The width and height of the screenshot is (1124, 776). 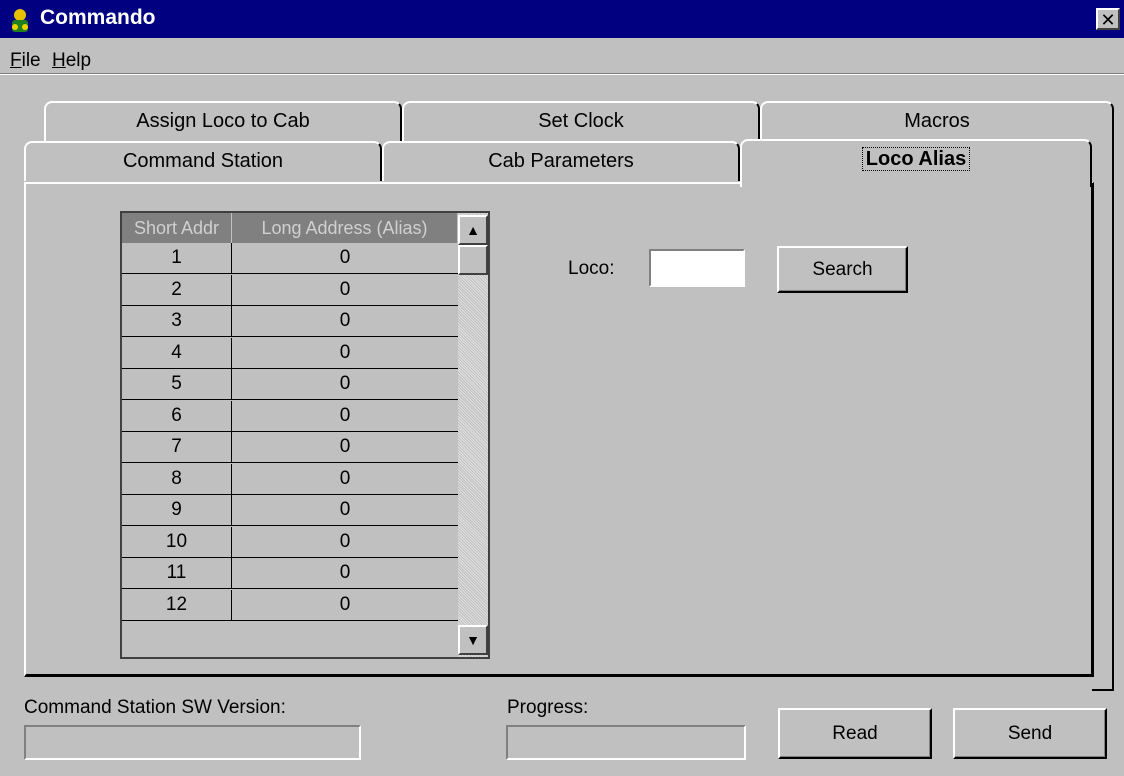 I want to click on table-row: 10 0, so click(x=290, y=542).